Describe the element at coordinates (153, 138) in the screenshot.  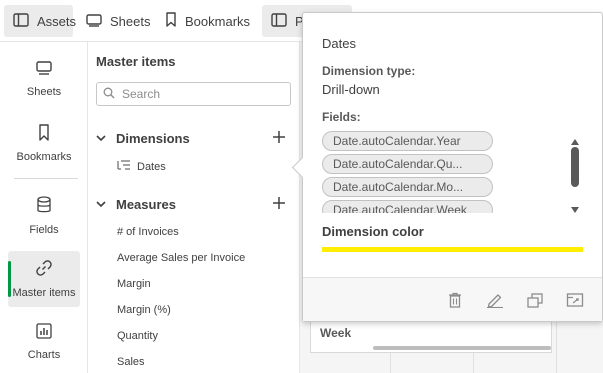
I see `section-label: Dimensions` at that location.